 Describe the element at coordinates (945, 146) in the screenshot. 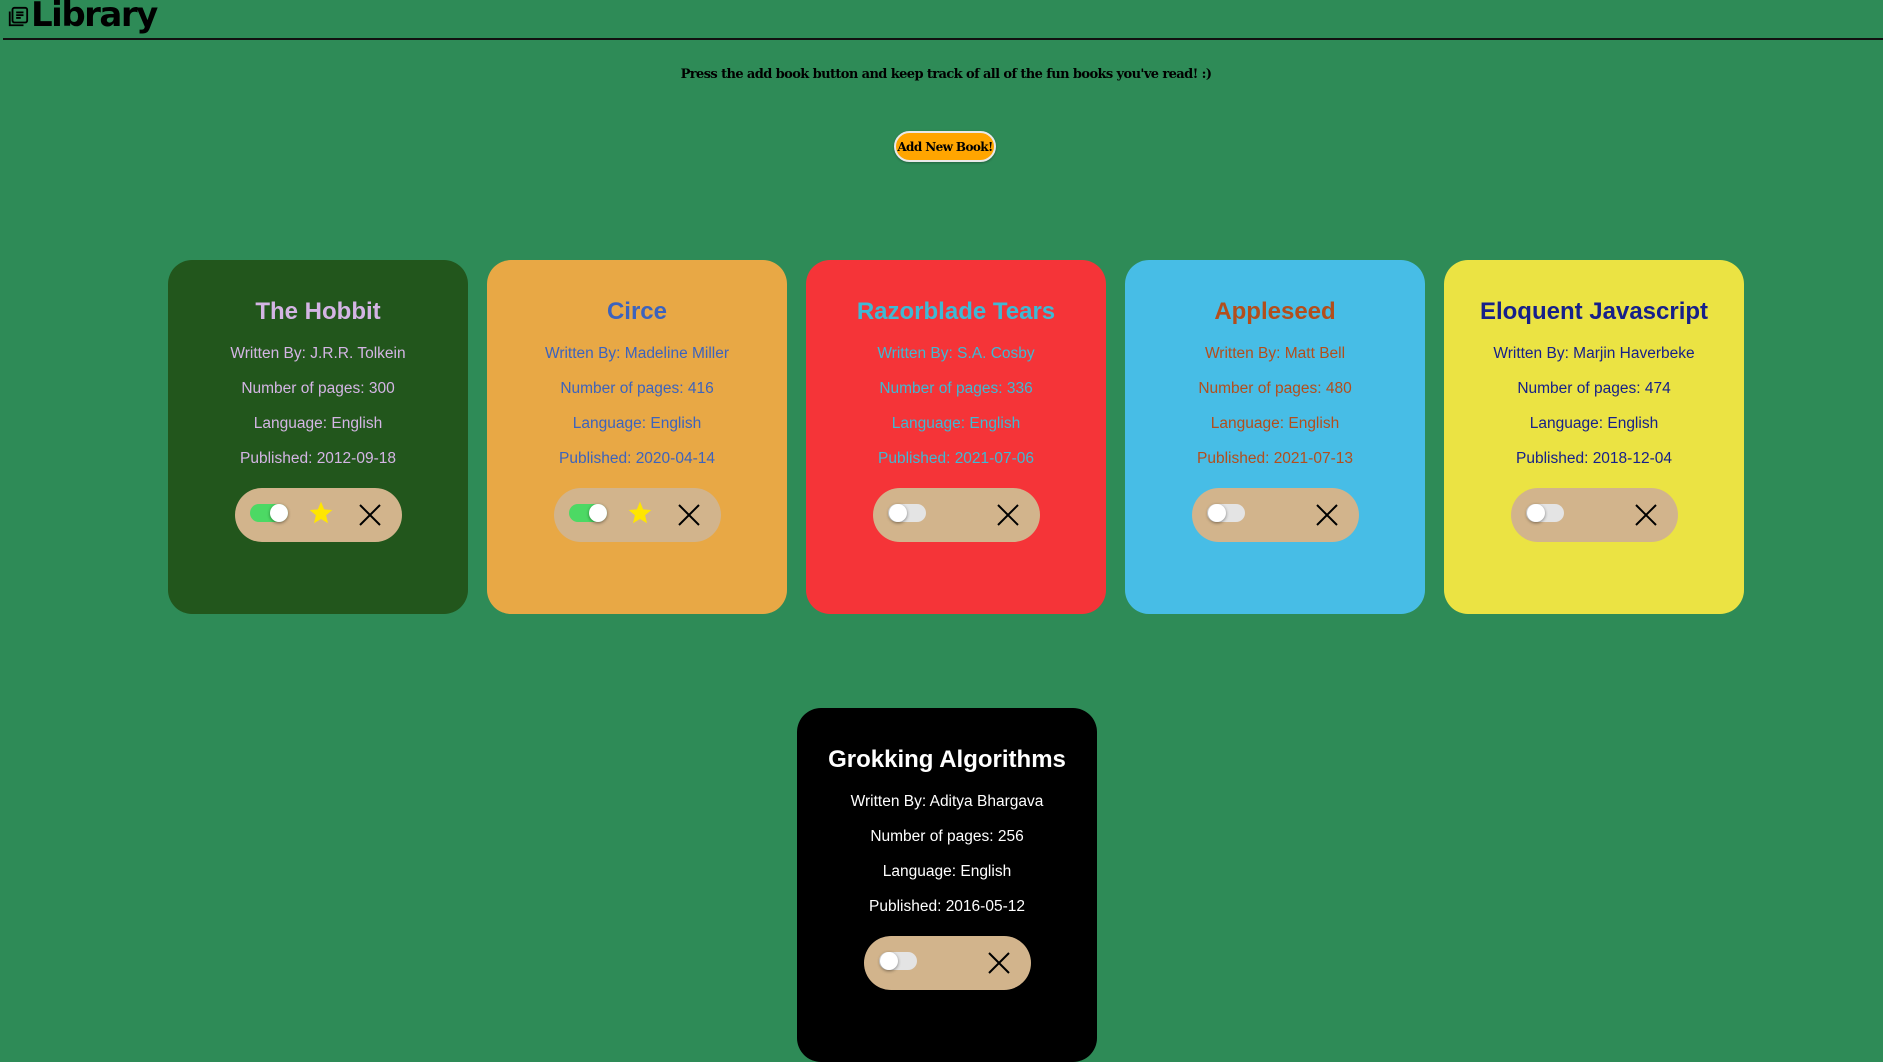

I see `add-new-book-button: Add New Book!` at that location.